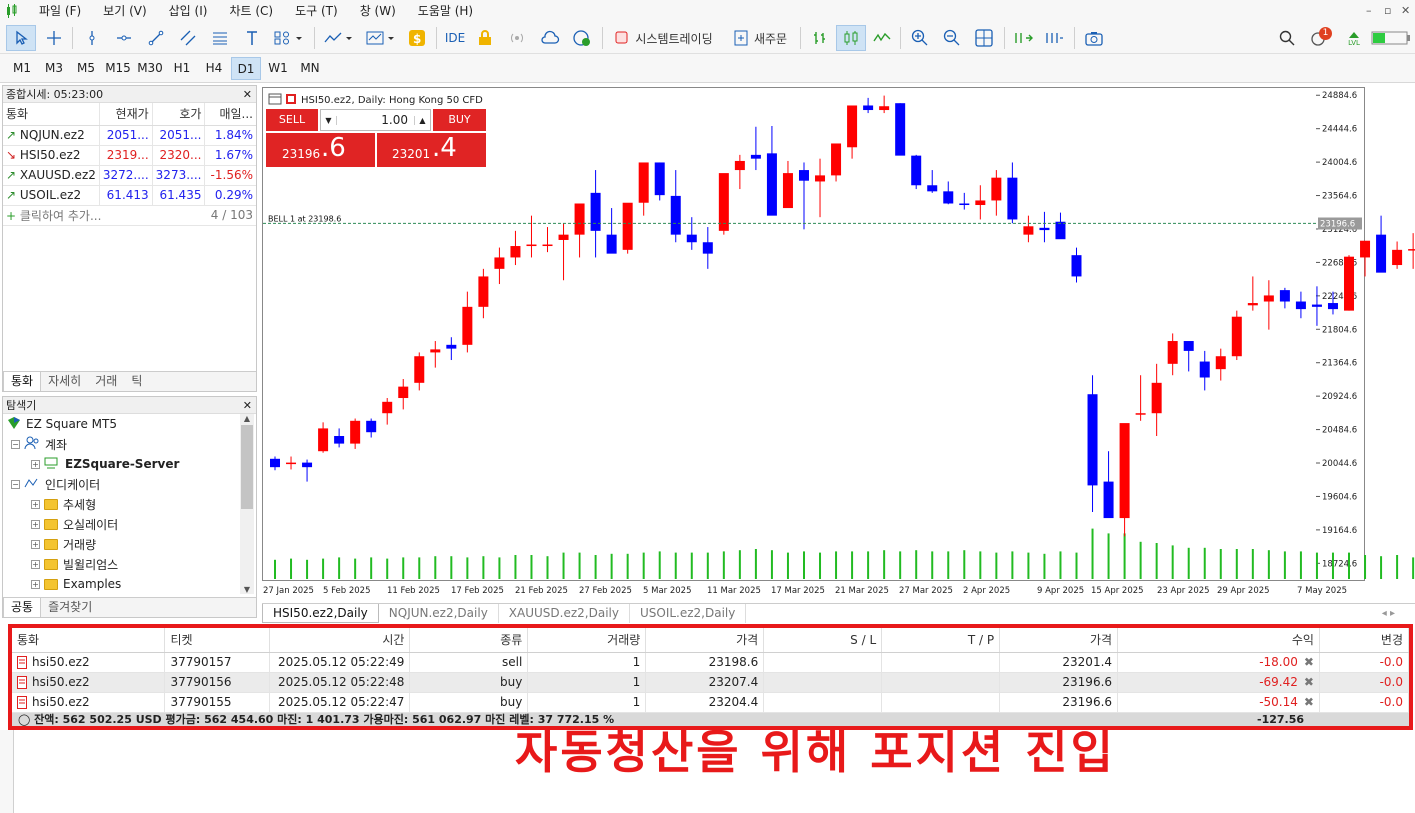 This screenshot has width=1415, height=813. I want to click on lot-size-field: ▼ 1.00 ▲, so click(375, 120).